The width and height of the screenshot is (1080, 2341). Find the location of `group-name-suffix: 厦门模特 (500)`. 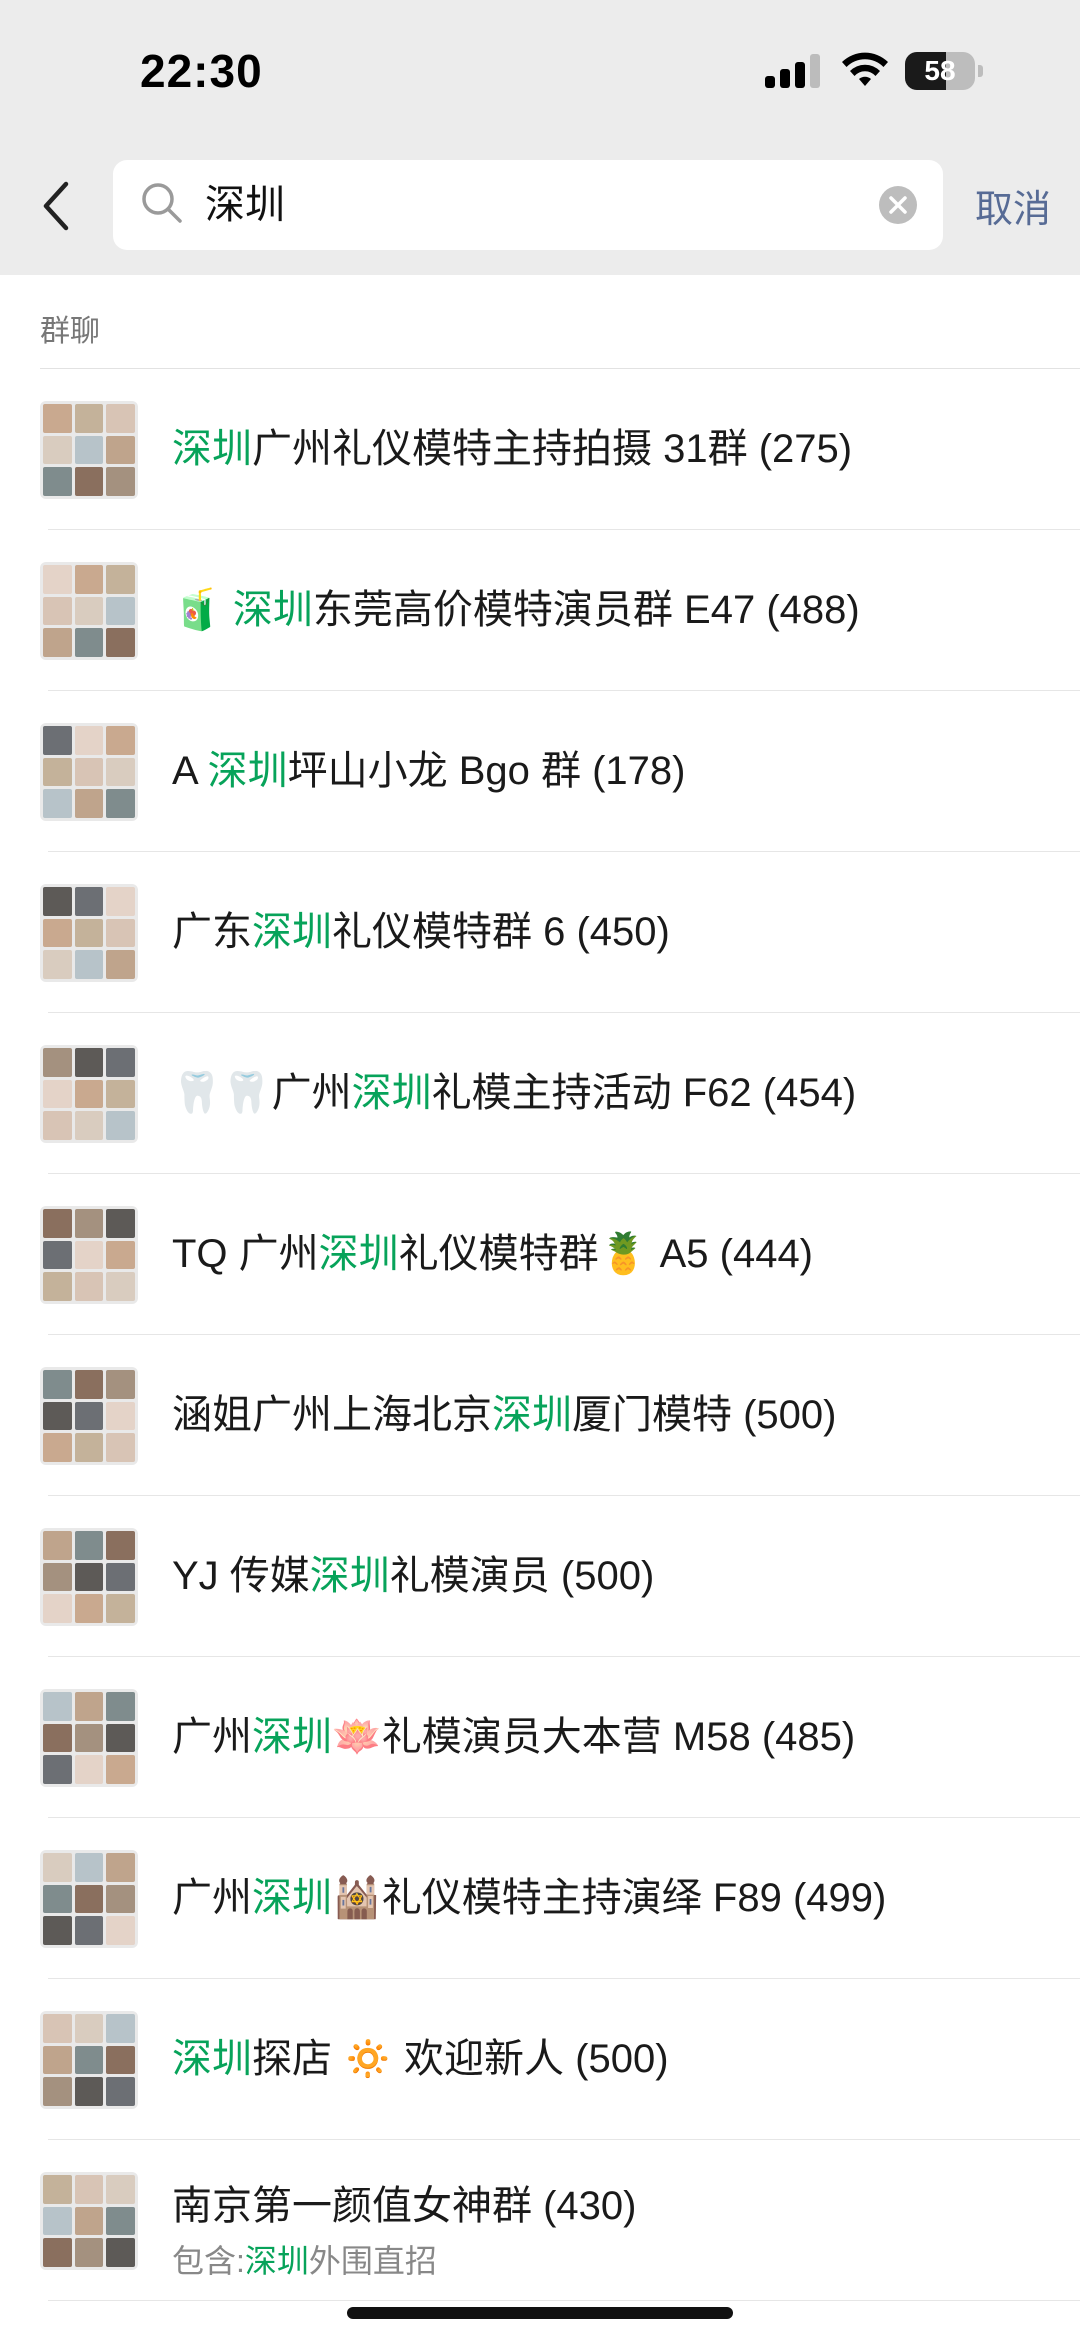

group-name-suffix: 厦门模特 (500) is located at coordinates (704, 1415).